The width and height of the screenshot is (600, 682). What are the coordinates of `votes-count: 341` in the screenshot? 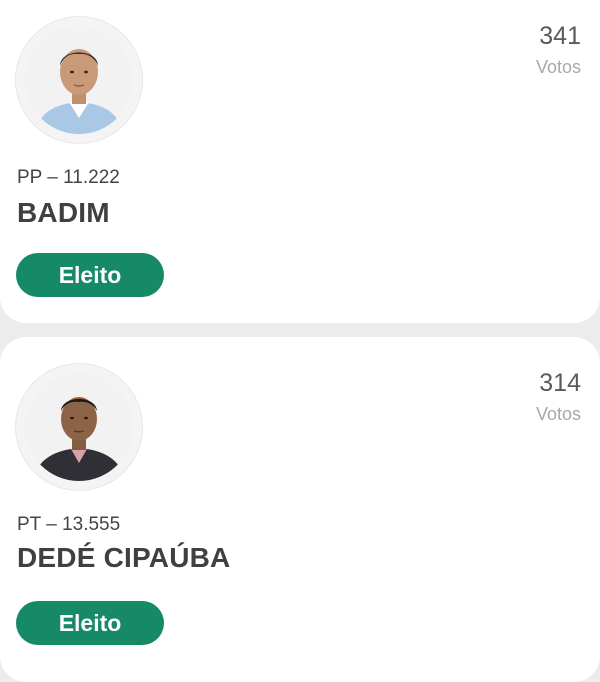 It's located at (560, 36).